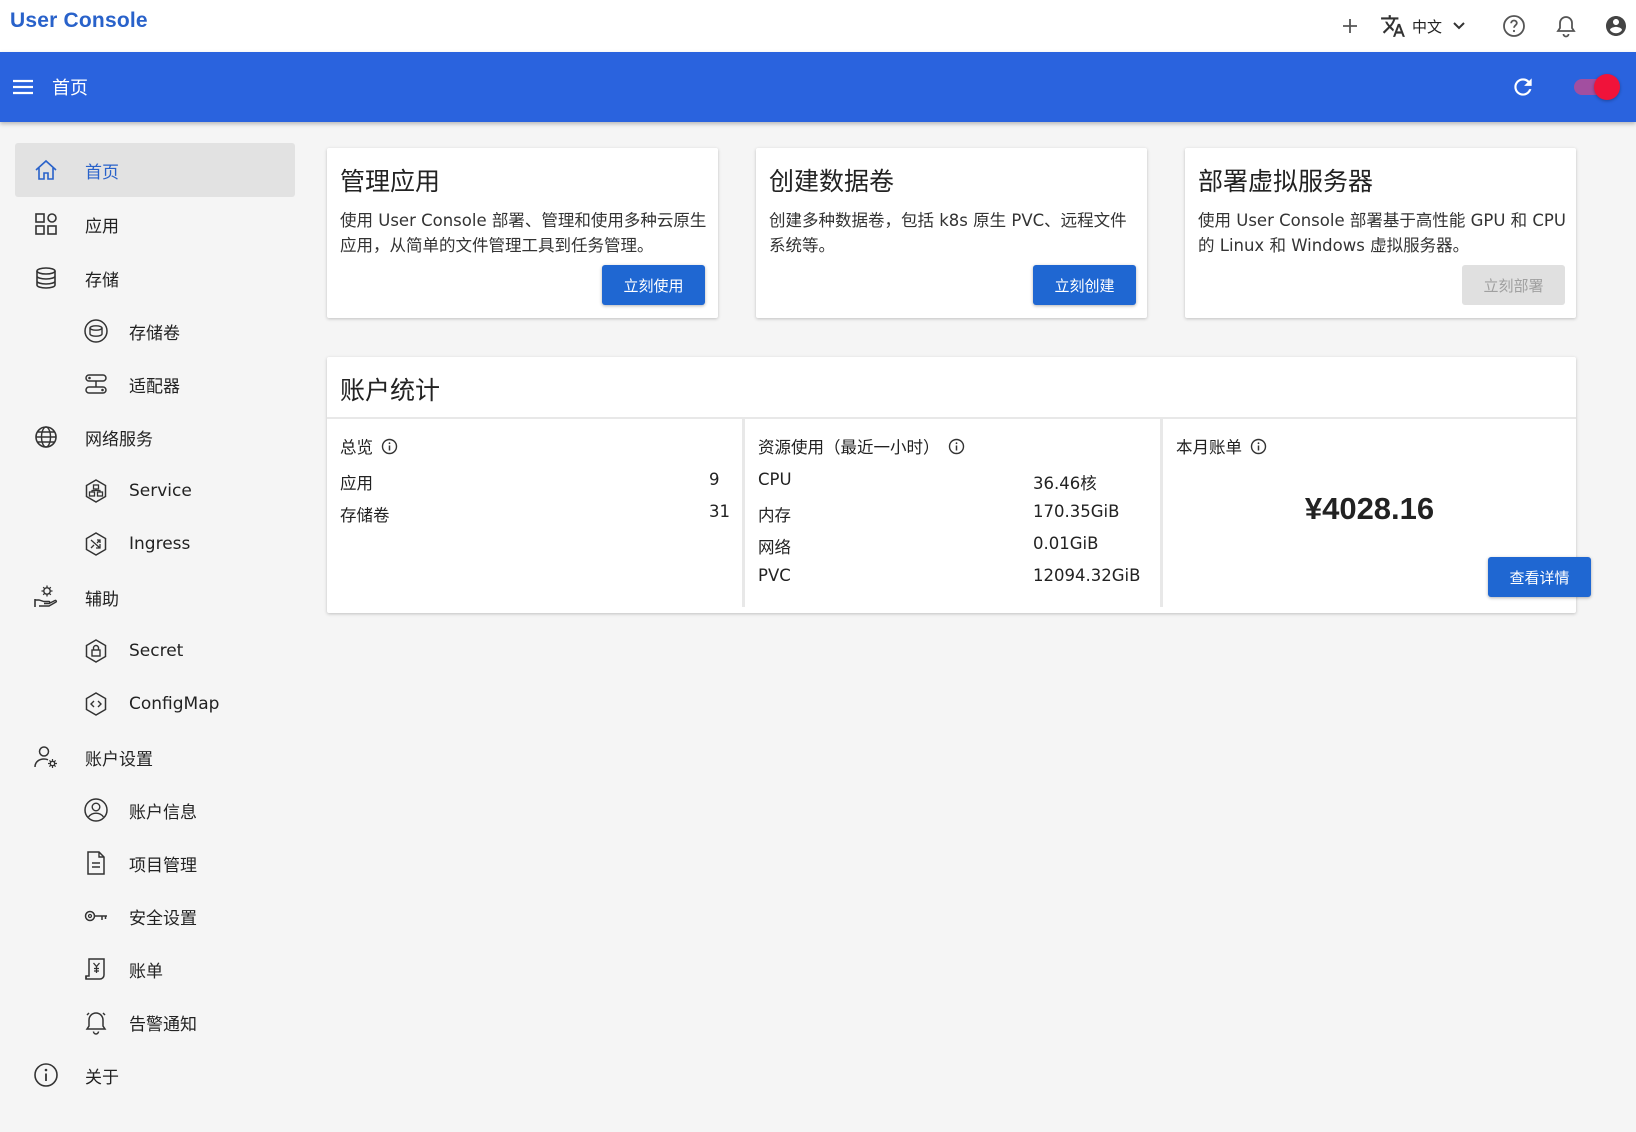 Image resolution: width=1636 pixels, height=1132 pixels. Describe the element at coordinates (155, 1075) in the screenshot. I see `sidebar-item-about: 关于` at that location.